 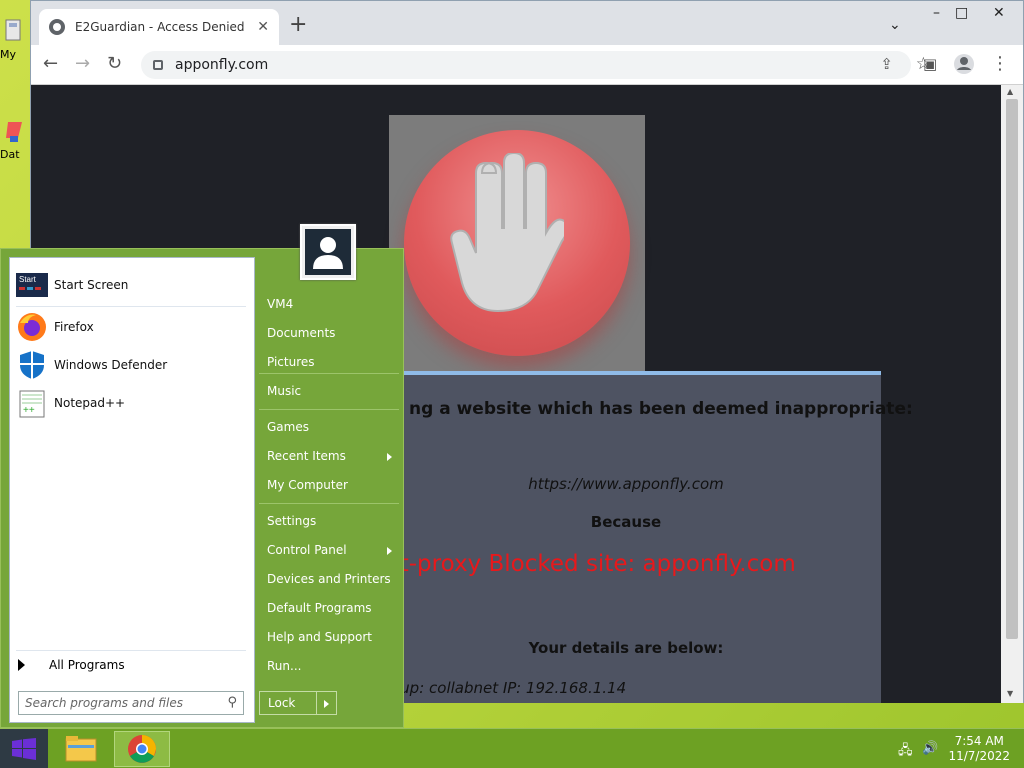 I want to click on user-silhouette-icon, so click(x=328, y=252).